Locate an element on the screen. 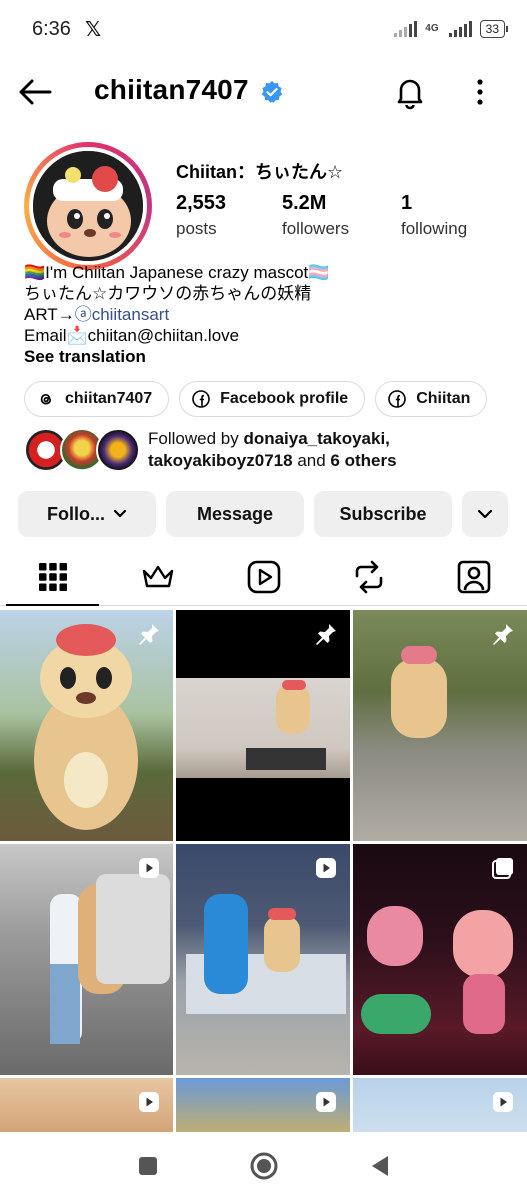 This screenshot has height=1200, width=527. profile-actions: Follo... Message Subscribe is located at coordinates (263, 514).